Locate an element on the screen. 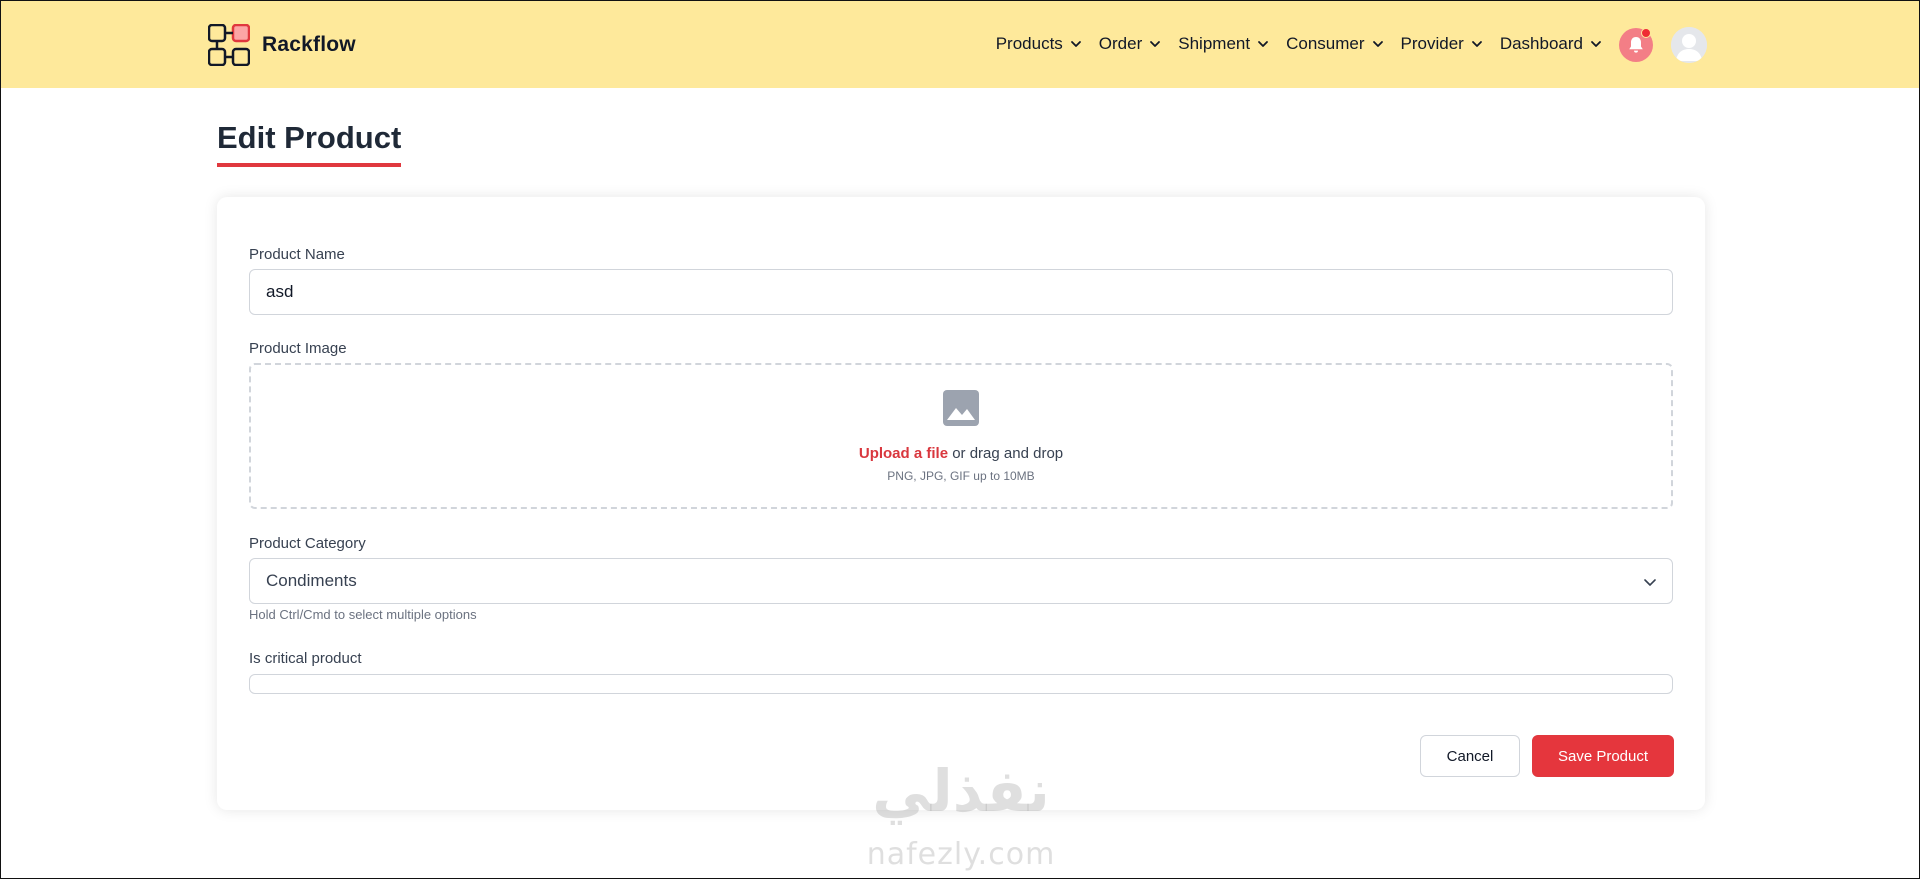 This screenshot has width=1920, height=879. nav-order: Order is located at coordinates (1130, 44).